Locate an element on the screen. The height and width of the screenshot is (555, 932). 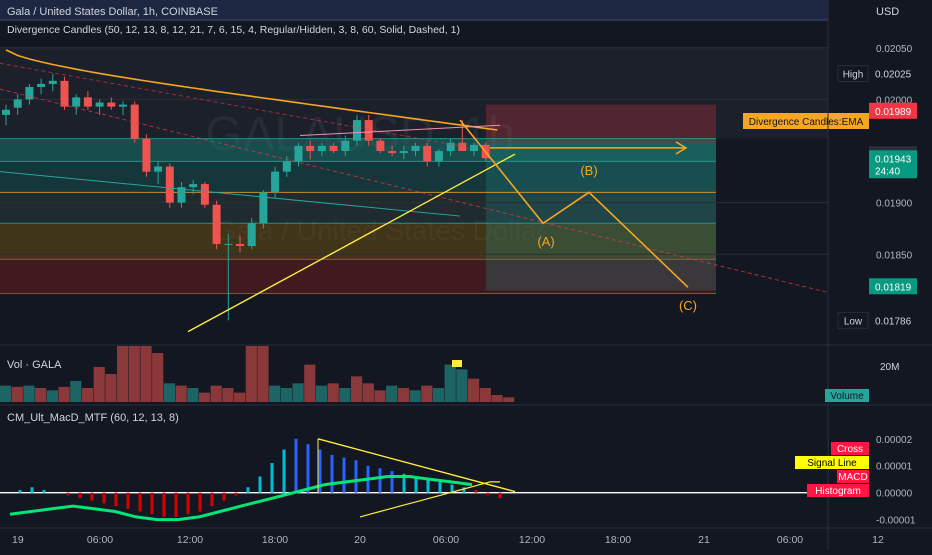
wave-label-c: (C) is located at coordinates (688, 305).